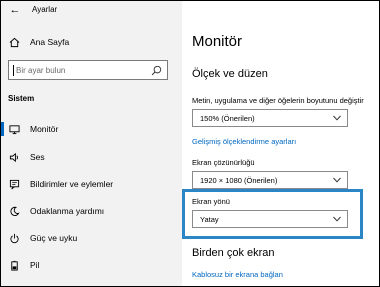 The image size is (380, 287). I want to click on sidebar-item-sound: Ses, so click(91, 157).